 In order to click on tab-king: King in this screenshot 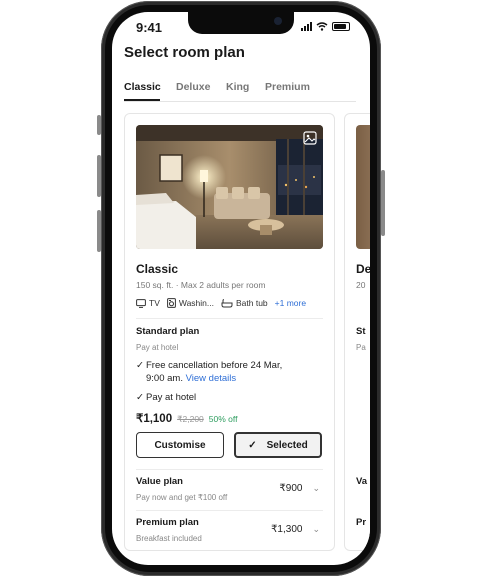, I will do `click(237, 87)`.